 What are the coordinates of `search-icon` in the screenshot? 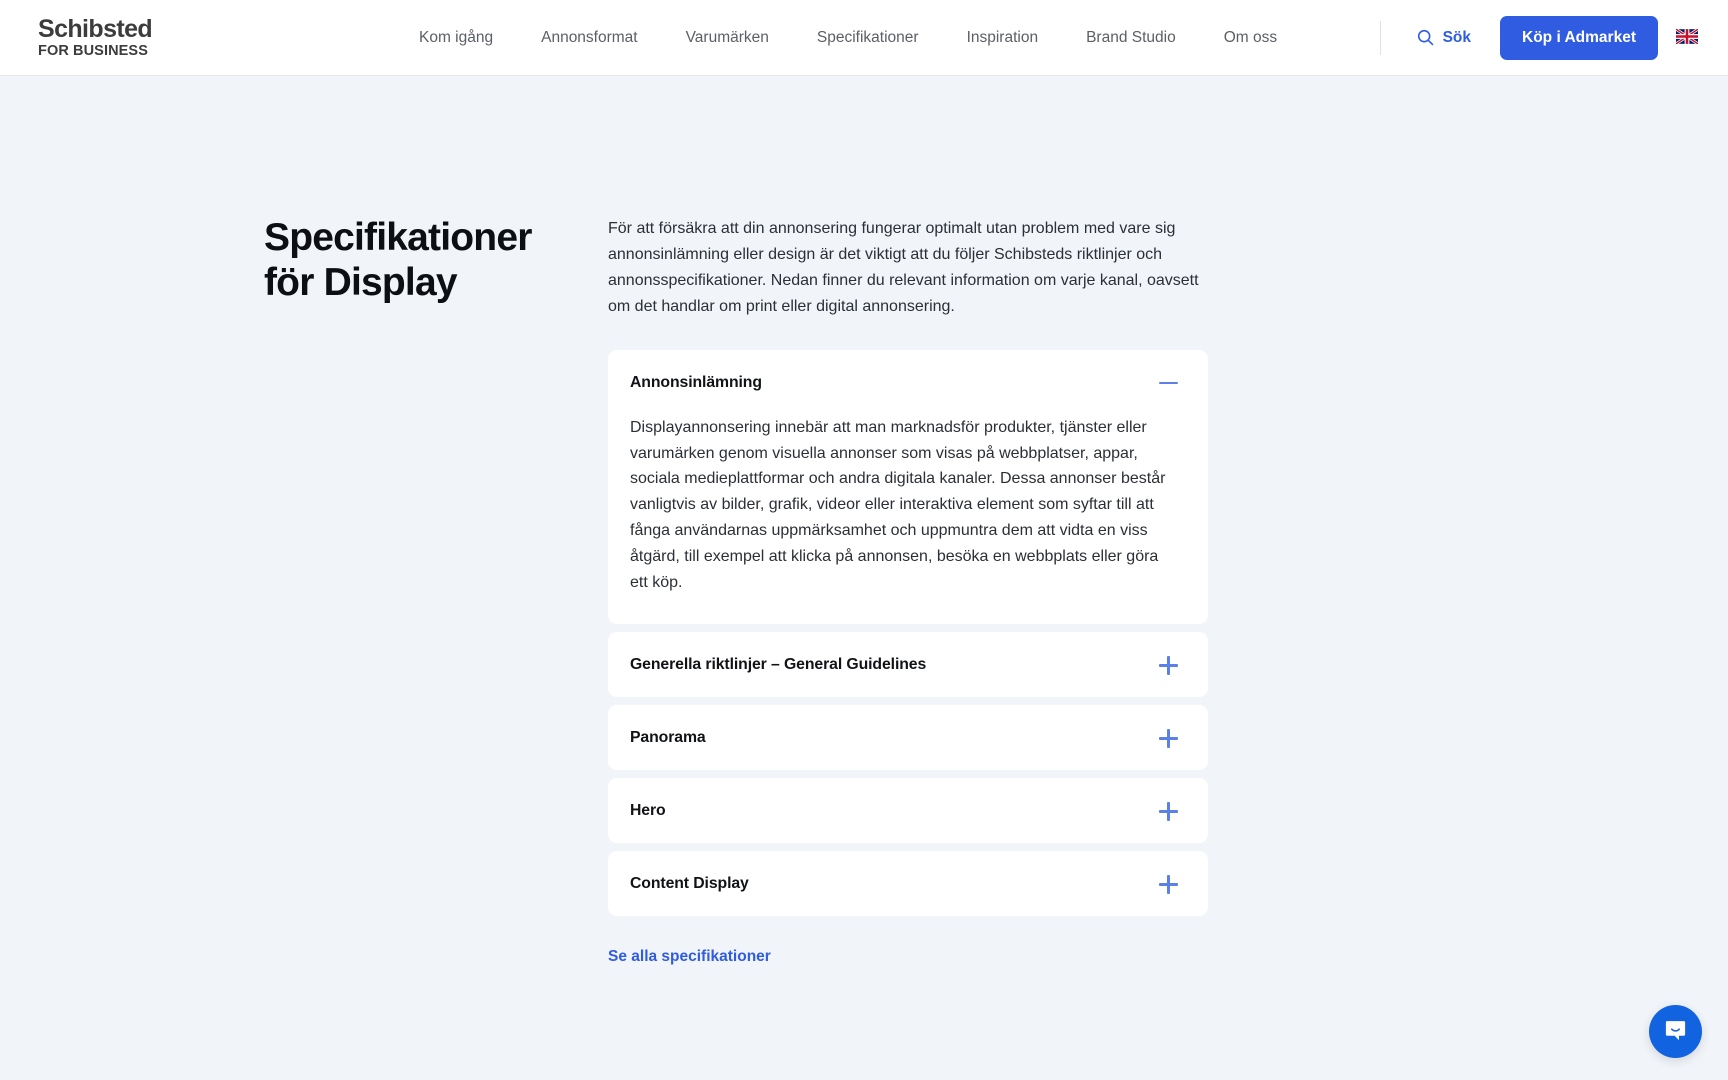 It's located at (1425, 37).